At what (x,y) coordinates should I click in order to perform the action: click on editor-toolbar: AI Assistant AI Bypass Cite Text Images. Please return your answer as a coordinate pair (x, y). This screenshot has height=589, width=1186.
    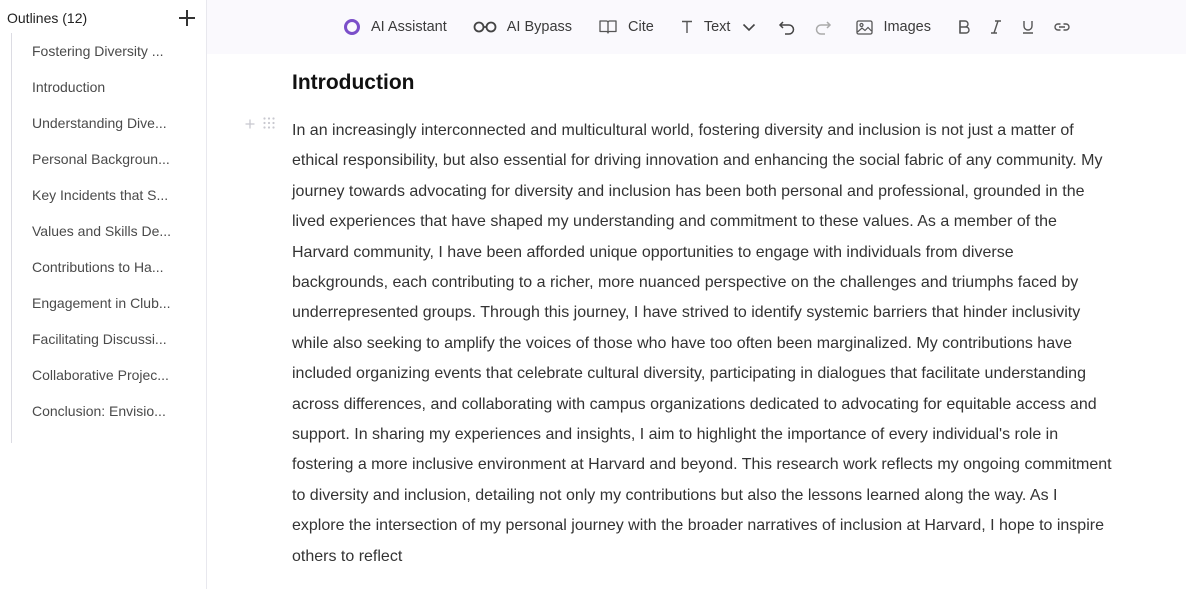
    Looking at the image, I should click on (696, 27).